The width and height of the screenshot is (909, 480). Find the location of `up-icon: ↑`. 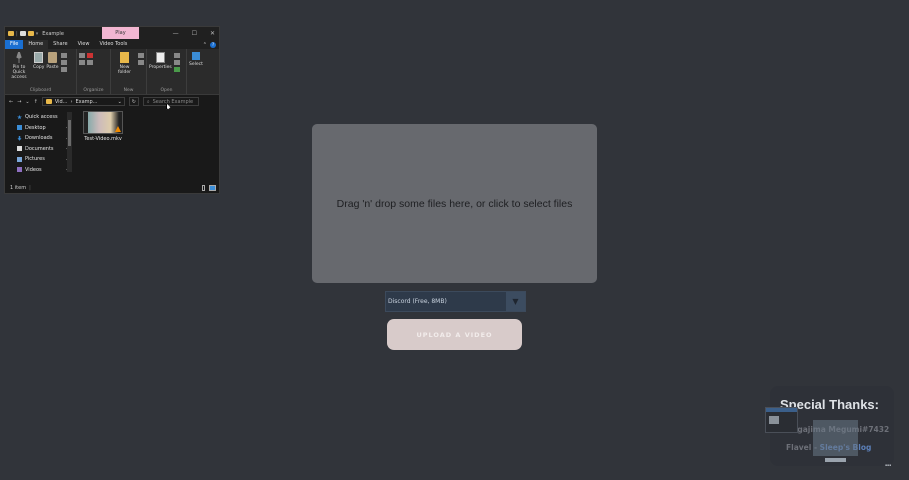

up-icon: ↑ is located at coordinates (36, 102).